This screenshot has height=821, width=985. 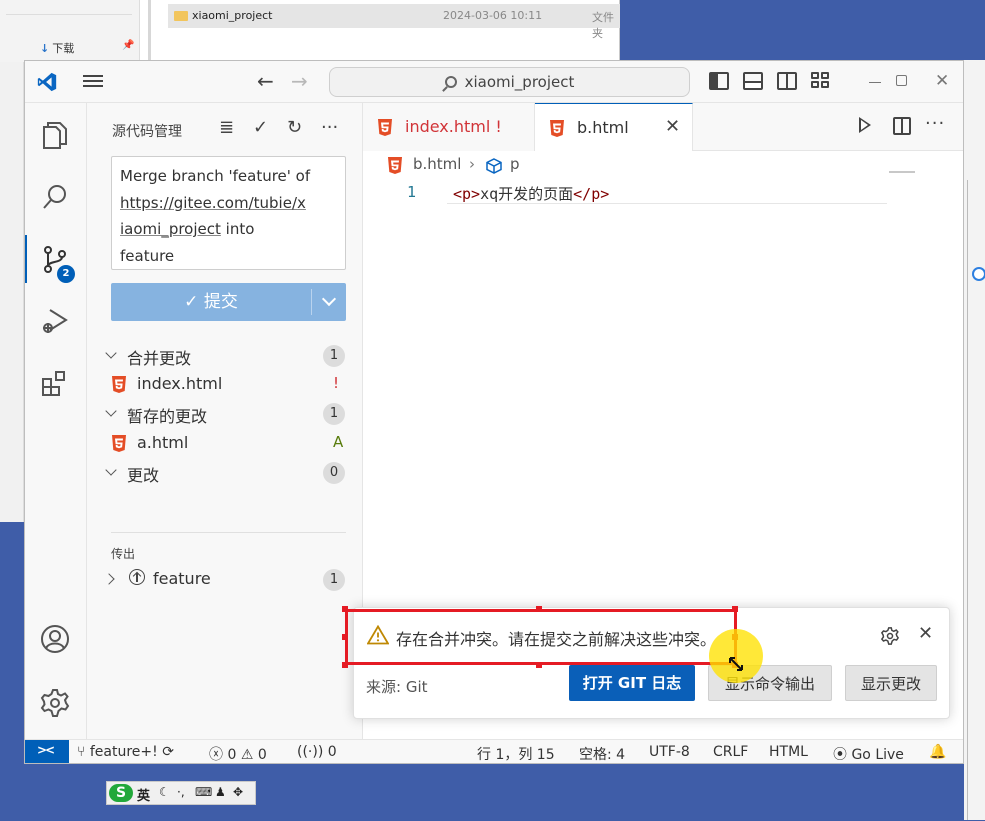 I want to click on ime-toolbar: S 英 ☾ ·, ⌨ ♟ ✥, so click(x=181, y=793).